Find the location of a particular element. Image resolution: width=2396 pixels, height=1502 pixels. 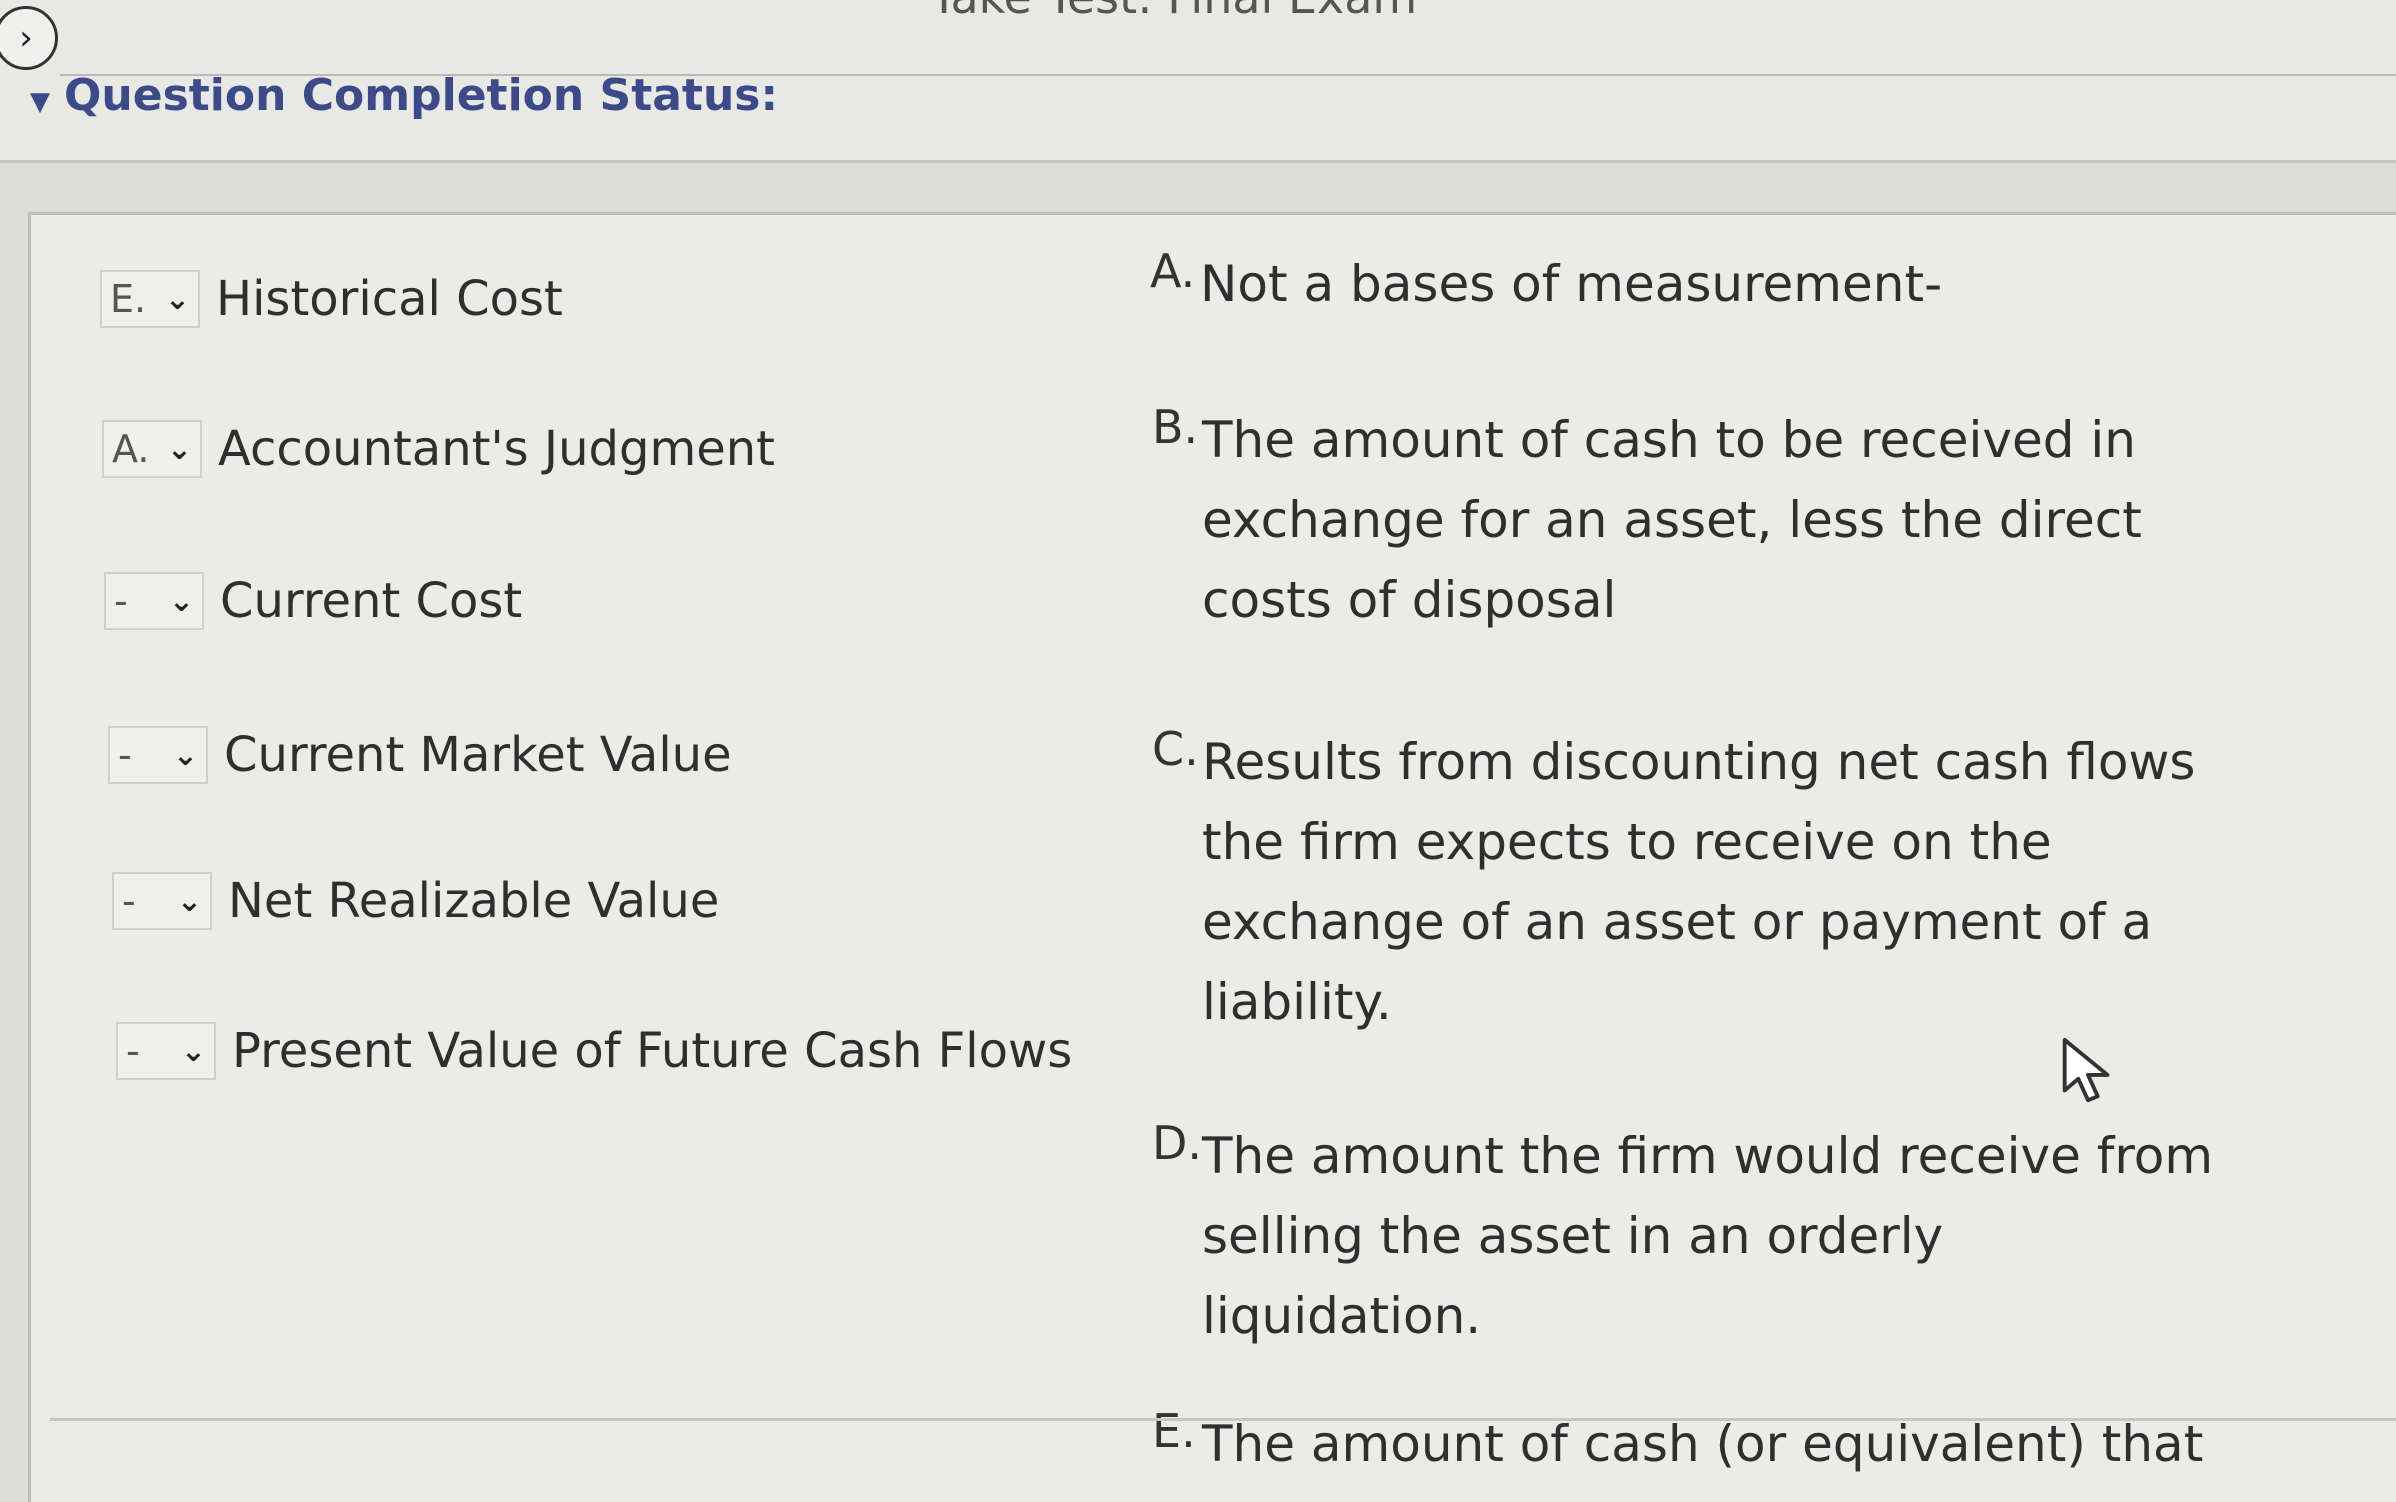

term-label: Current Cost is located at coordinates (371, 601).